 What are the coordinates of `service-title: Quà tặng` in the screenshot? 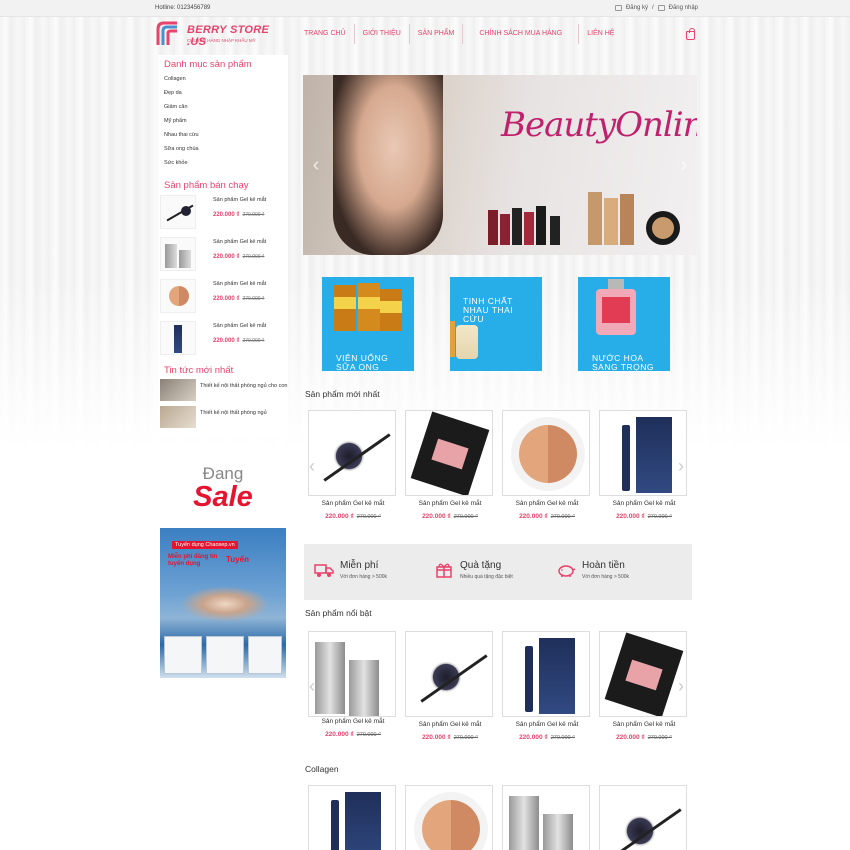 It's located at (481, 565).